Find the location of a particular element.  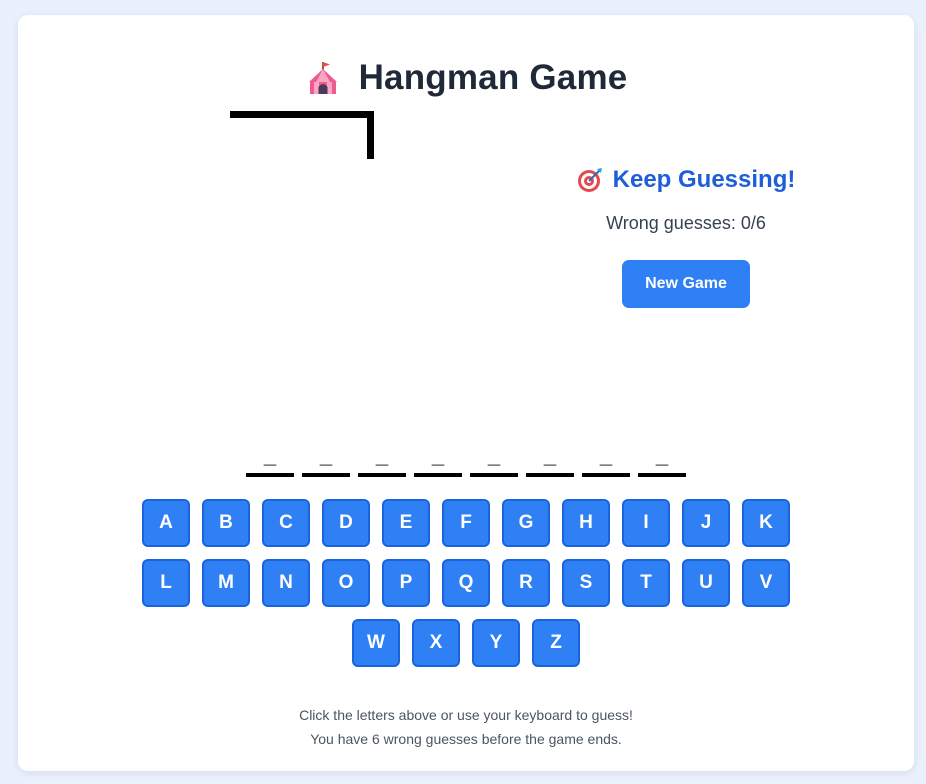

hangman-gallows is located at coordinates (310, 148).